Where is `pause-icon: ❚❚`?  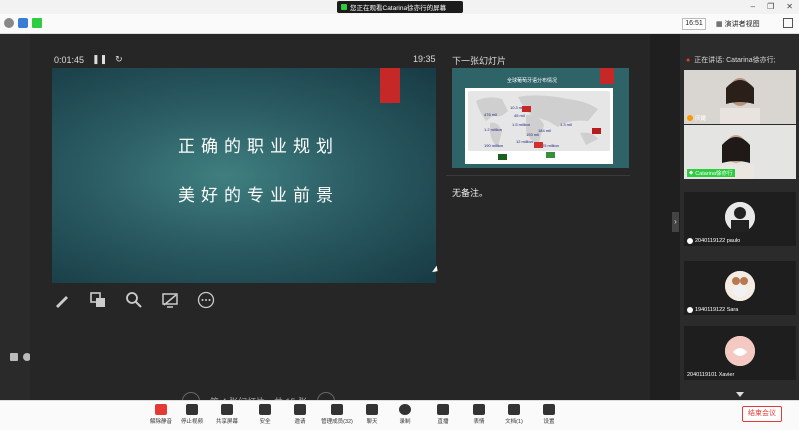 pause-icon: ❚❚ is located at coordinates (99, 59).